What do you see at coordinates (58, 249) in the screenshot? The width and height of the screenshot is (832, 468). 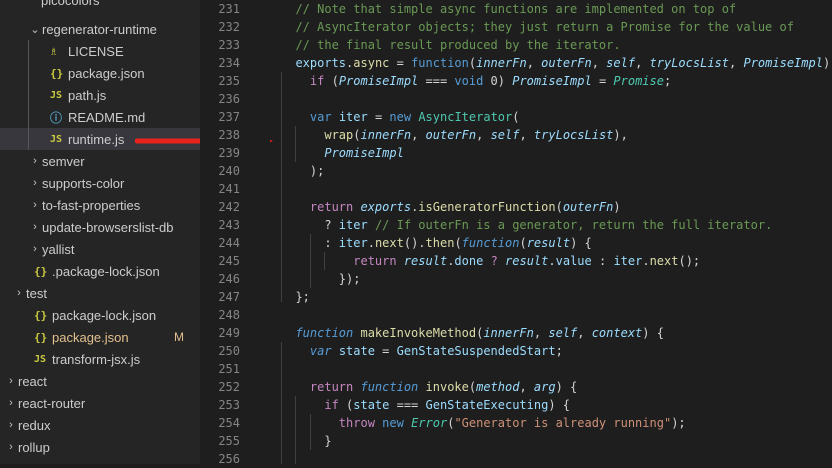 I see `tree-item-label: yallist` at bounding box center [58, 249].